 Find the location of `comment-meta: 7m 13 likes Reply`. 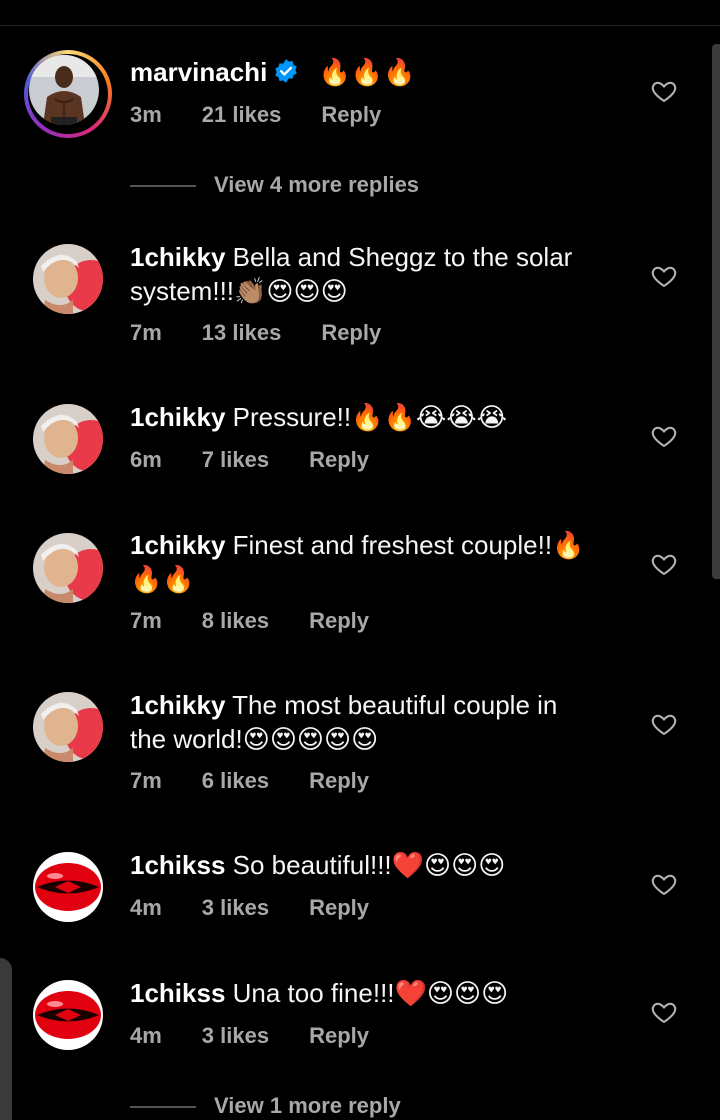

comment-meta: 7m 13 likes Reply is located at coordinates (275, 333).